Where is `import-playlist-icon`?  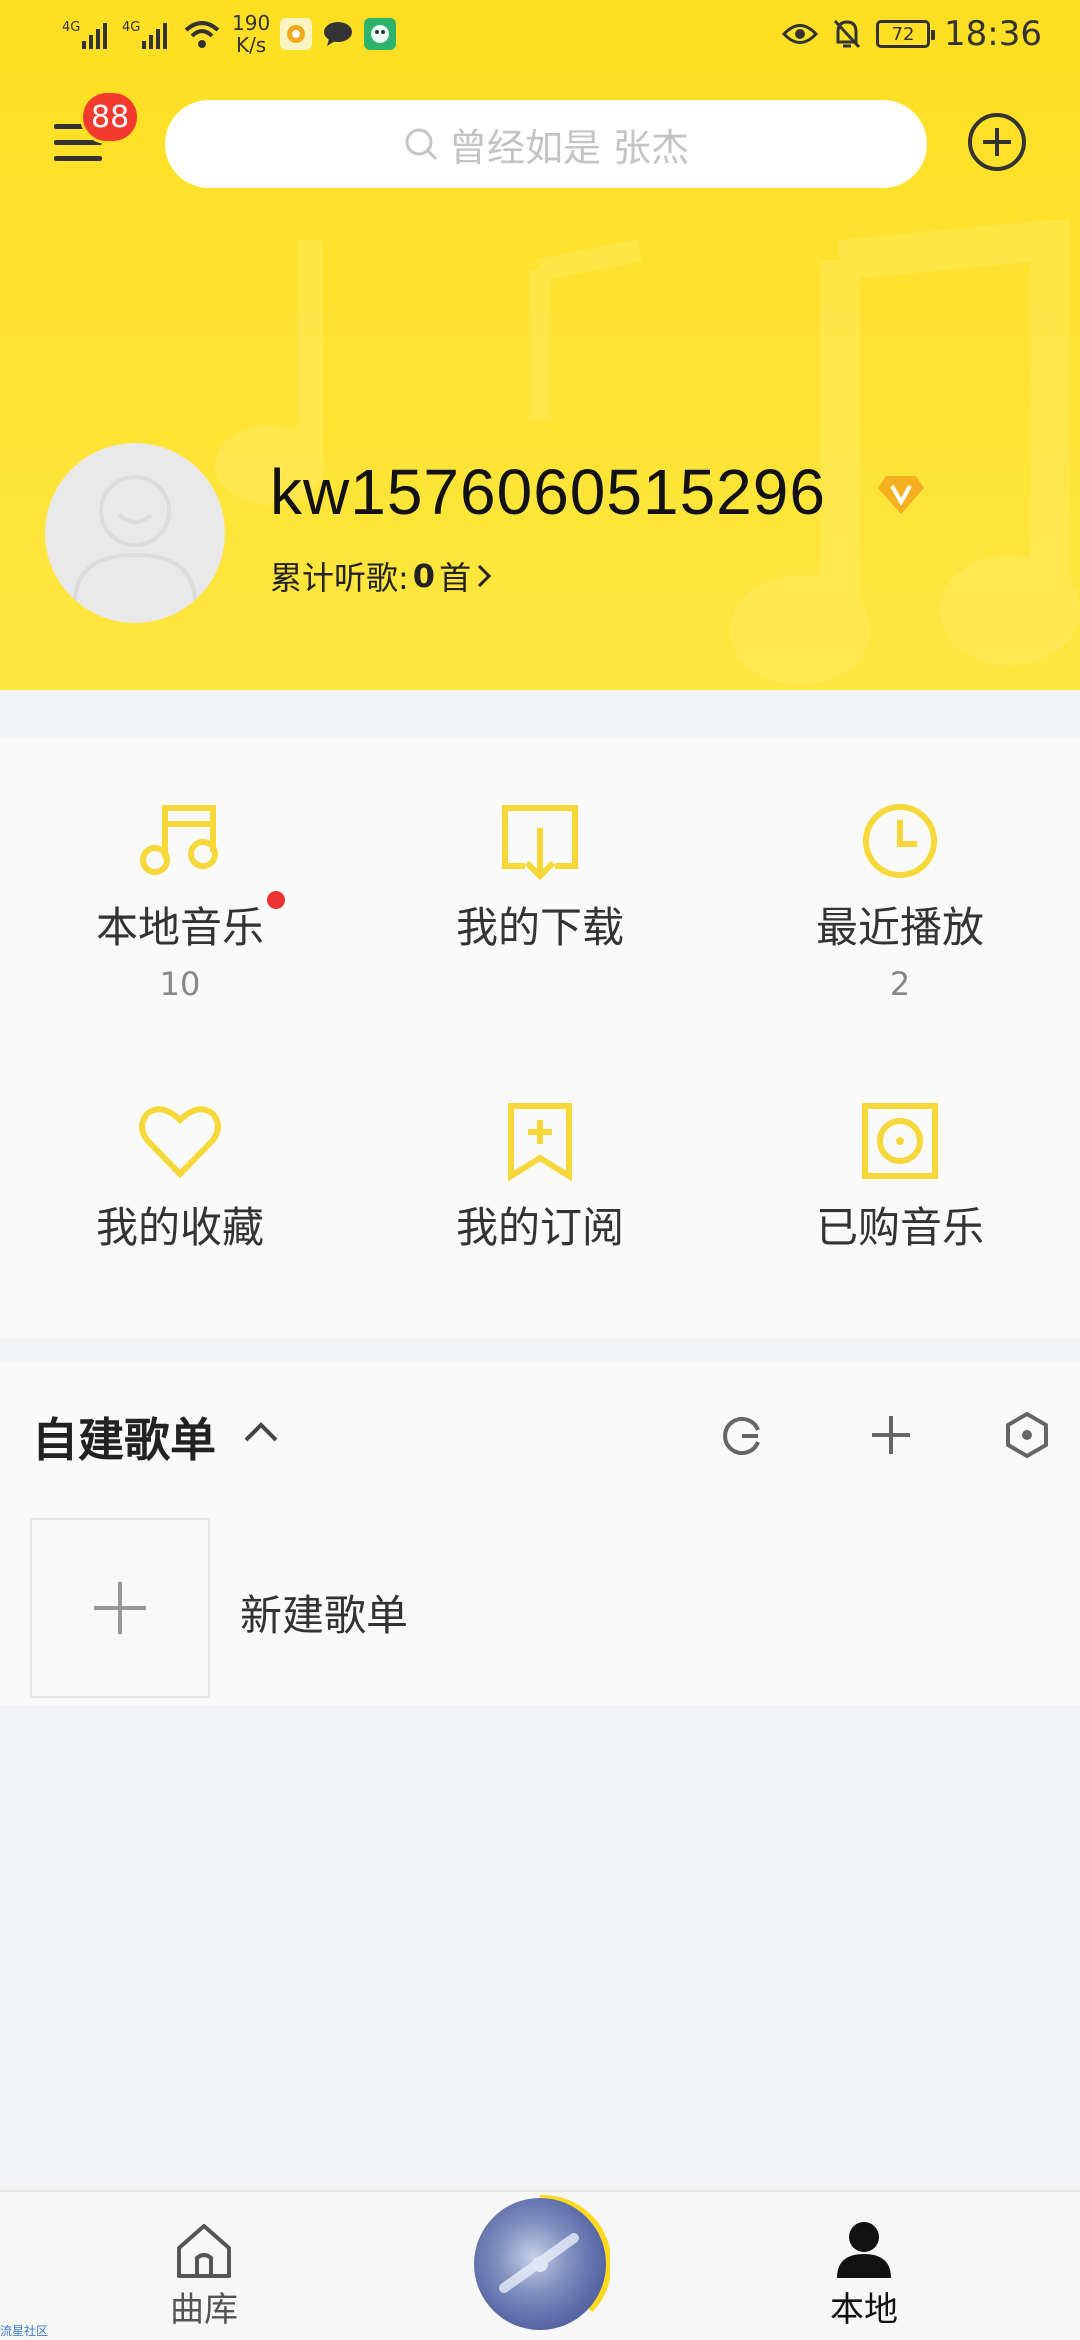 import-playlist-icon is located at coordinates (743, 1435).